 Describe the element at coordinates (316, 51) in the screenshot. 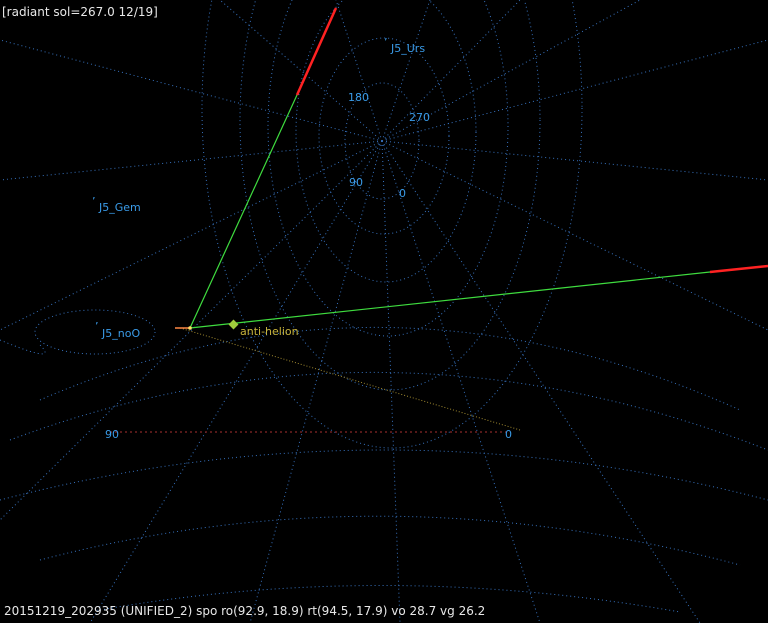

I see `track-upper-red` at that location.